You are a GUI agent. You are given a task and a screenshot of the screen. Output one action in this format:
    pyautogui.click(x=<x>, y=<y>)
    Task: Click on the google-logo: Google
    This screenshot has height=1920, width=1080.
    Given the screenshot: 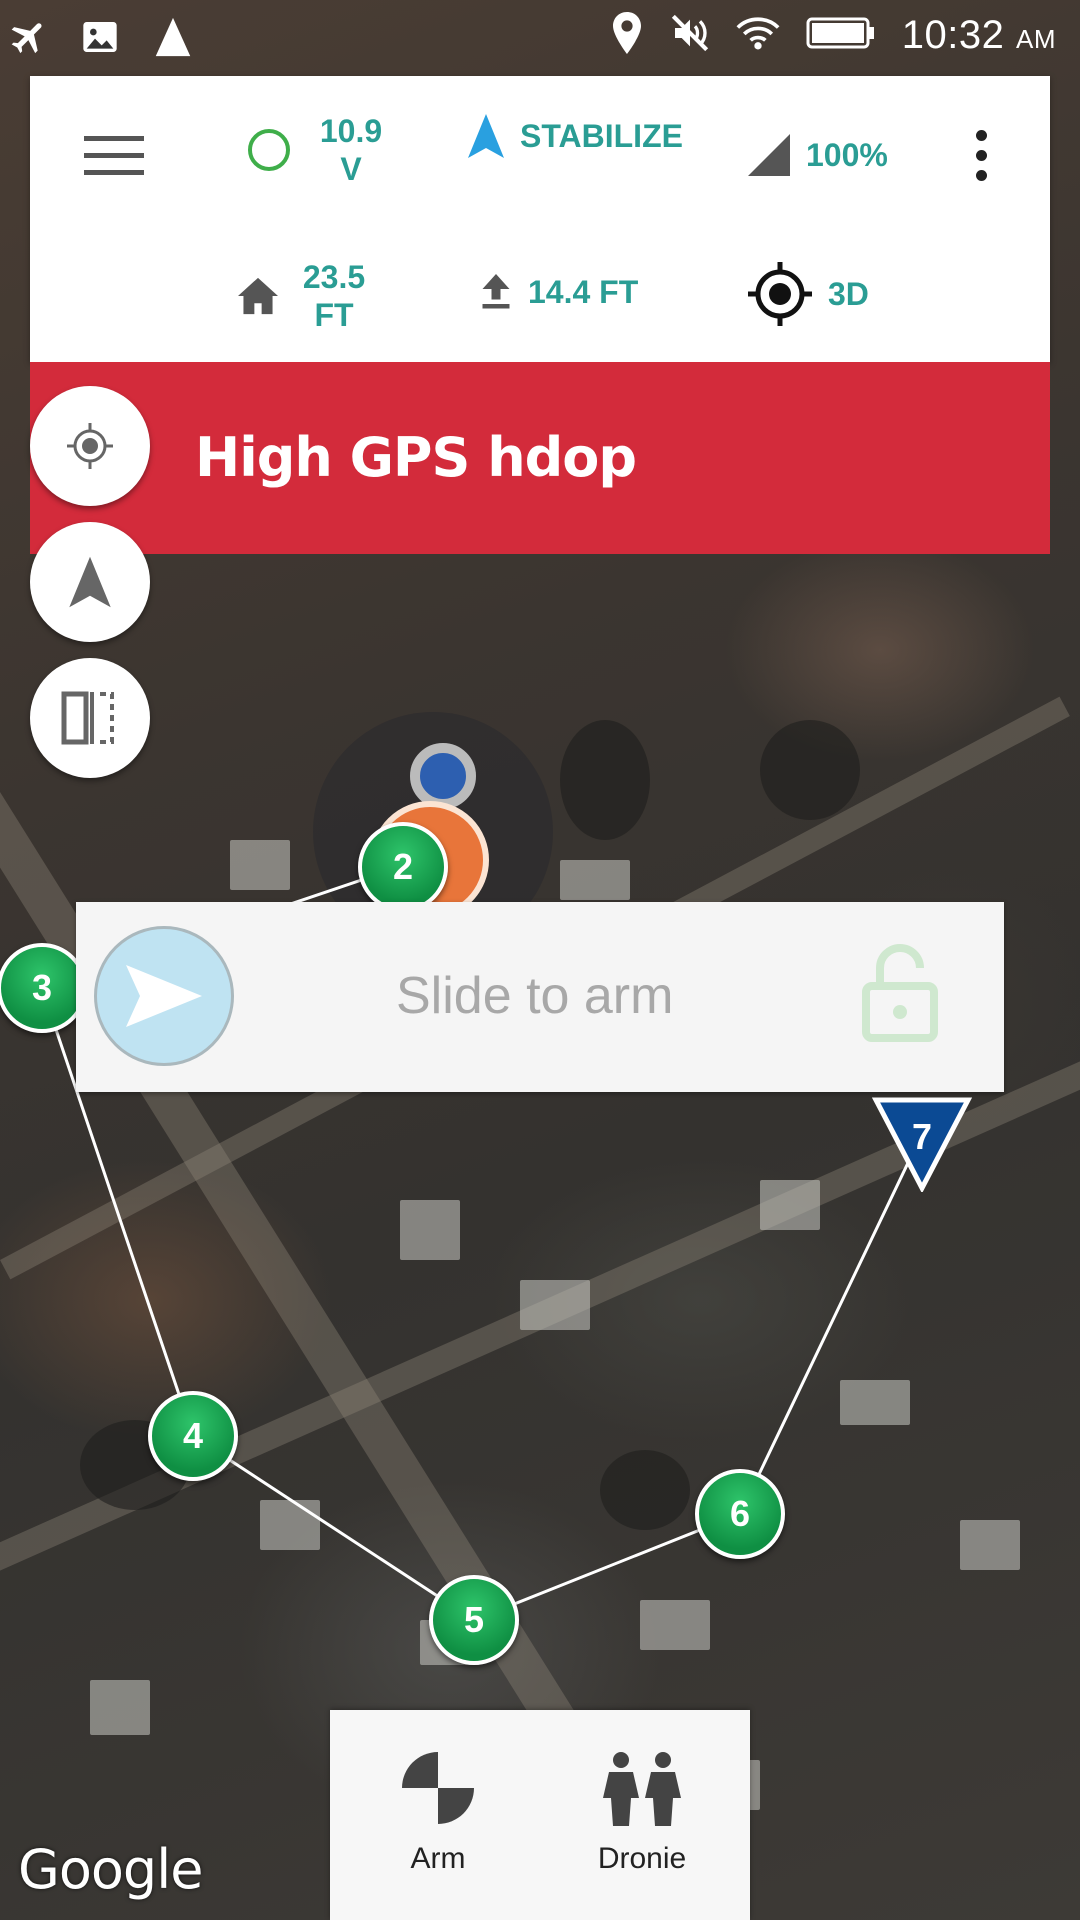 What is the action you would take?
    pyautogui.click(x=110, y=1869)
    